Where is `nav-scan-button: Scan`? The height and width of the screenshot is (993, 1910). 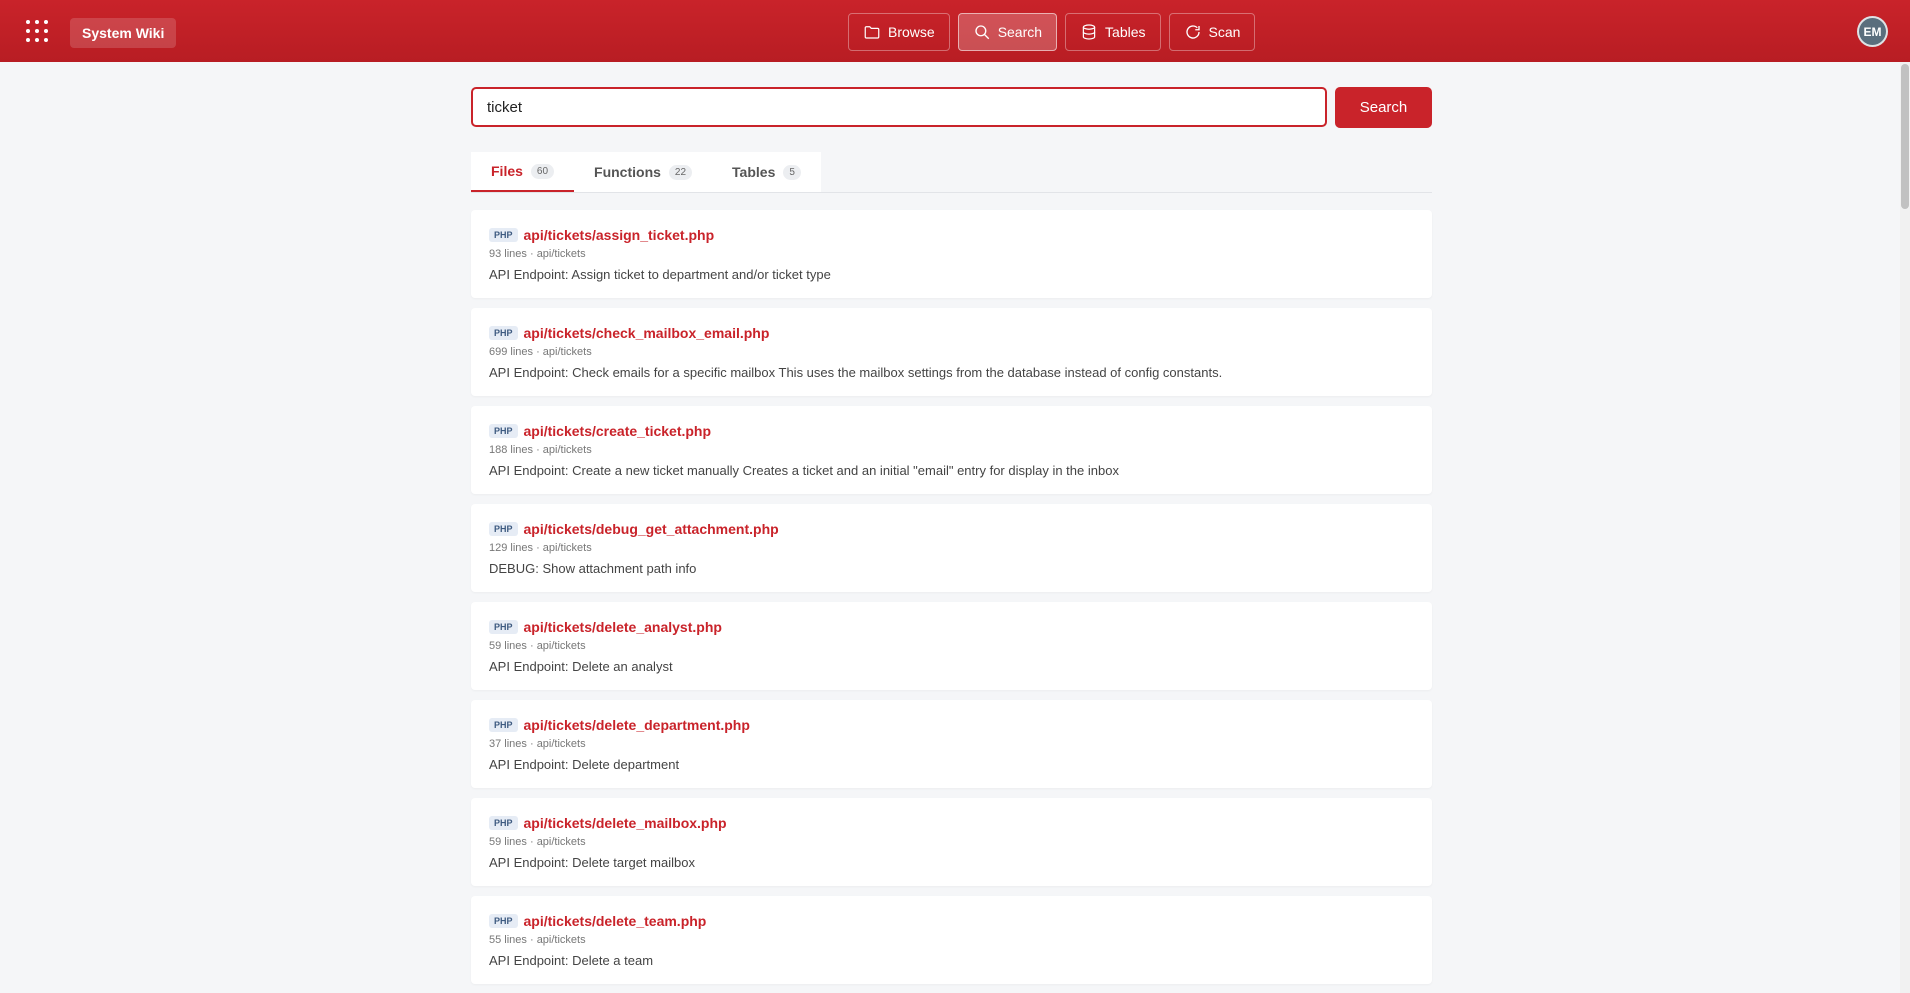 nav-scan-button: Scan is located at coordinates (1212, 32).